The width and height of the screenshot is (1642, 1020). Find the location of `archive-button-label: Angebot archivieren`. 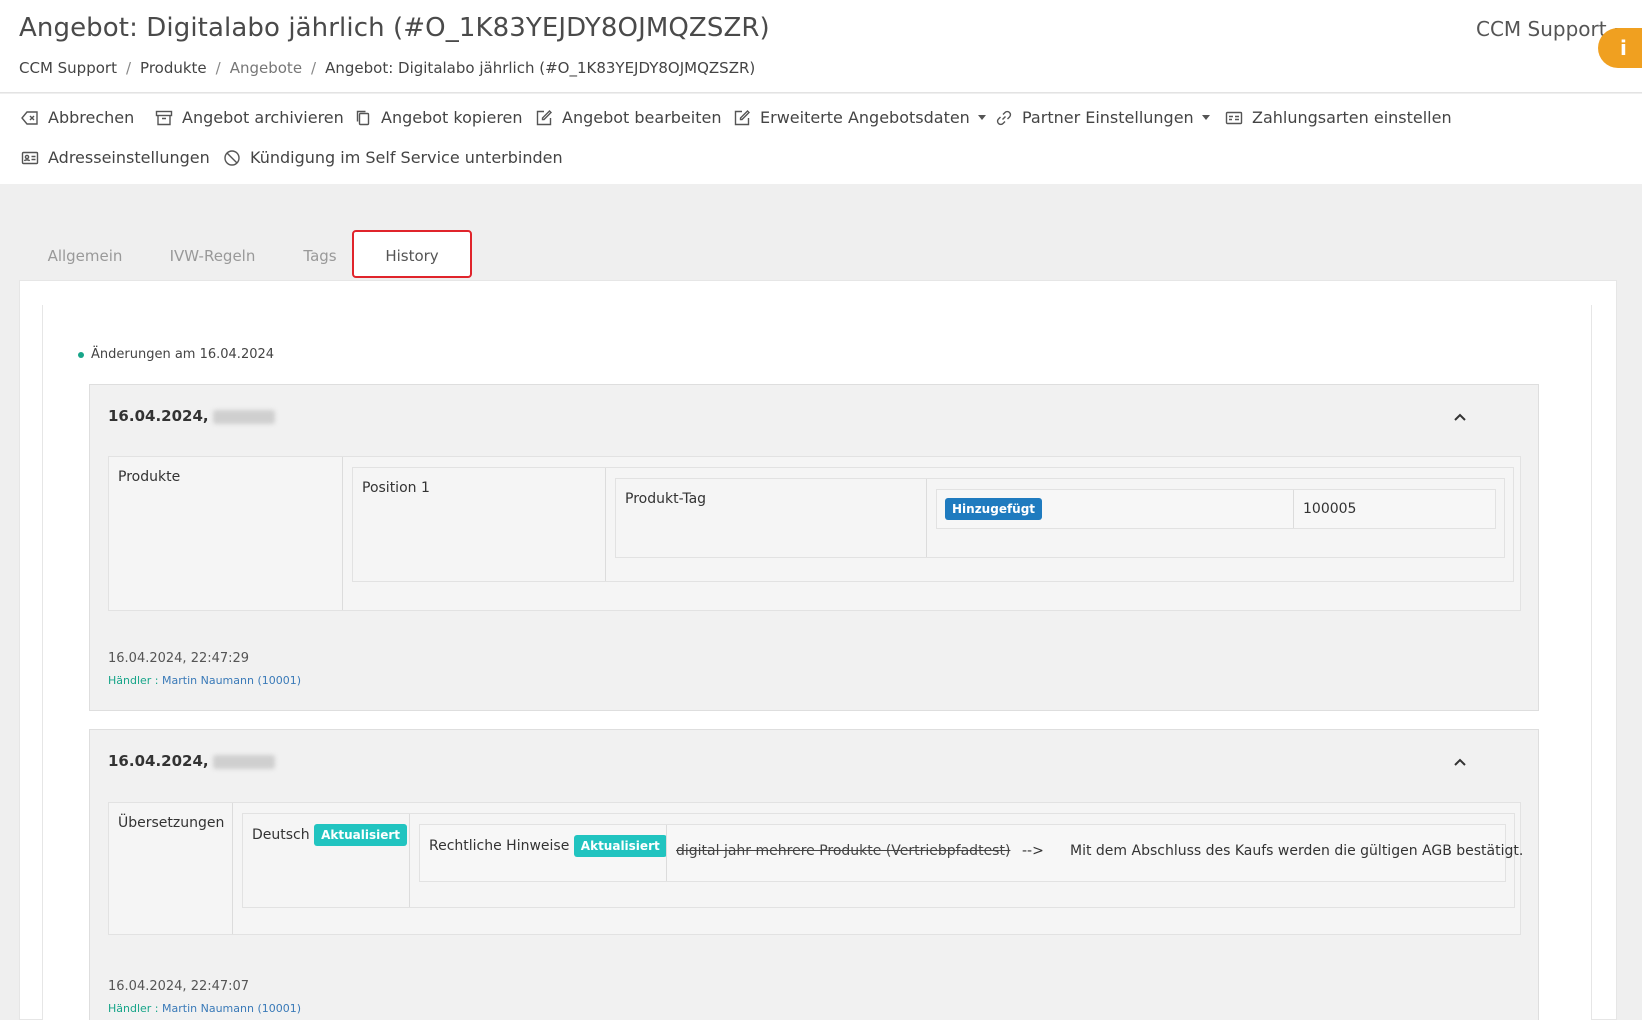

archive-button-label: Angebot archivieren is located at coordinates (263, 117).